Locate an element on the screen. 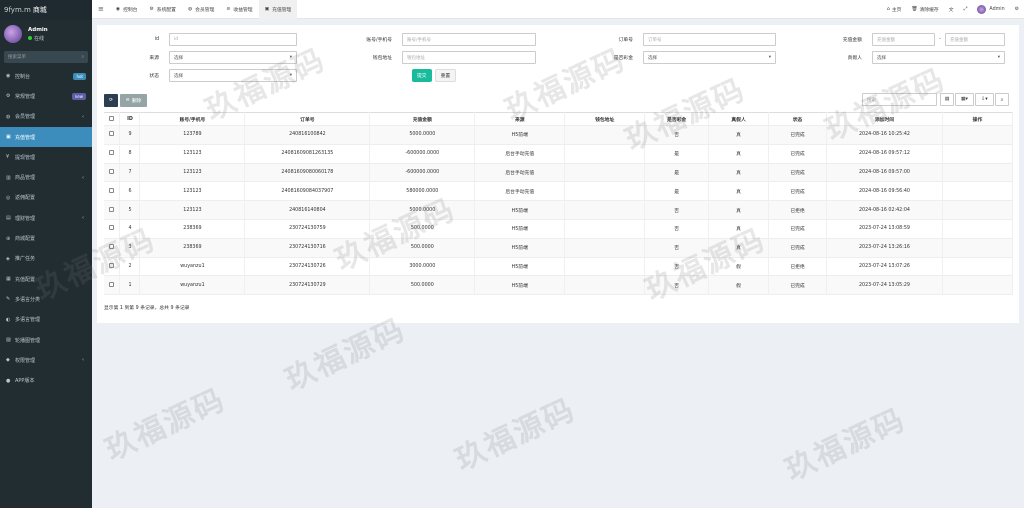 Image resolution: width=1024 pixels, height=508 pixels. account-input: 账号/手机号 is located at coordinates (469, 39).